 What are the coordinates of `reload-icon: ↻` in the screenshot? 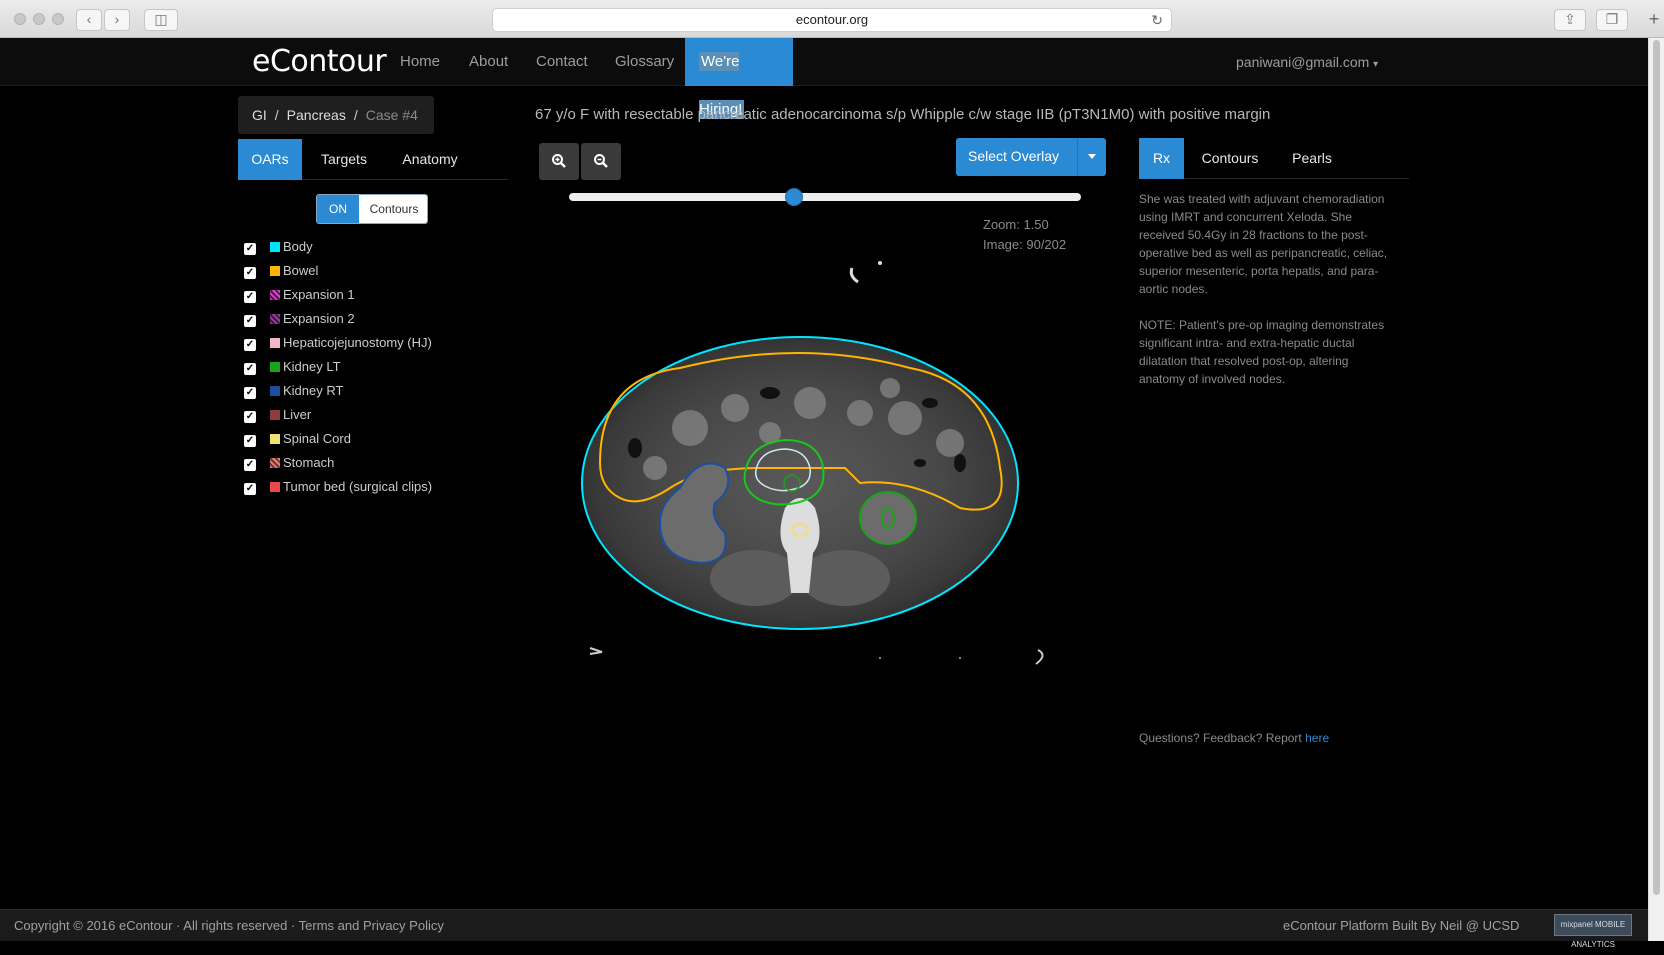 It's located at (1157, 20).